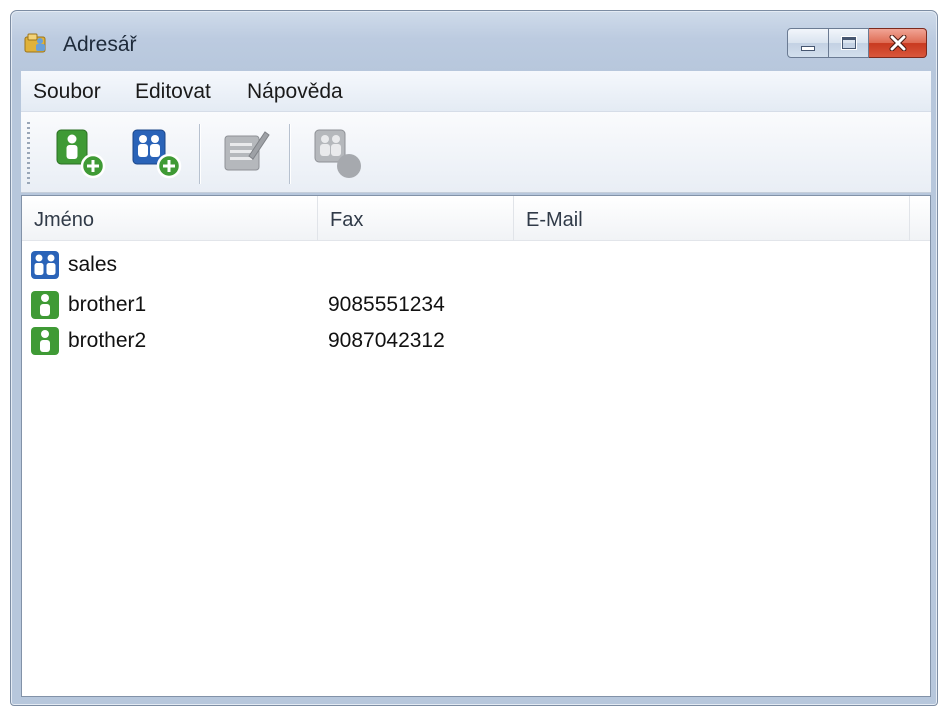 Image resolution: width=946 pixels, height=712 pixels. What do you see at coordinates (336, 153) in the screenshot?
I see `delete-entry-icon` at bounding box center [336, 153].